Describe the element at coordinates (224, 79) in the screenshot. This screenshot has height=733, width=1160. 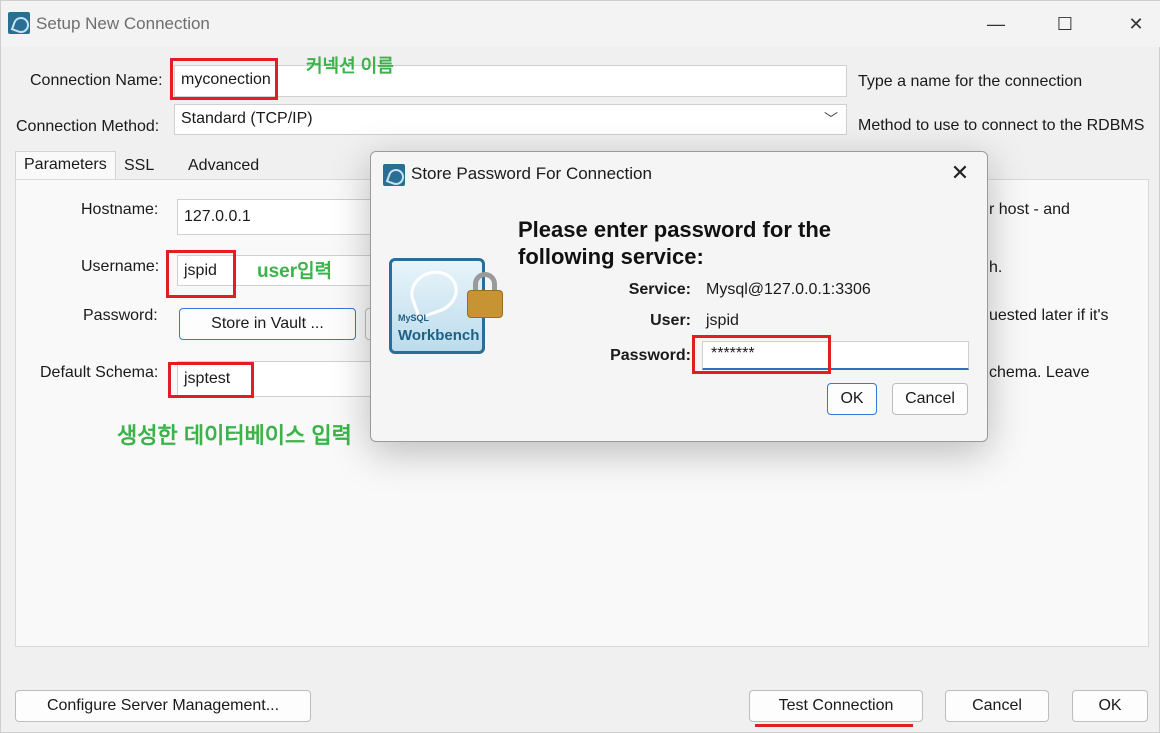
I see `connection-name-highlight` at that location.